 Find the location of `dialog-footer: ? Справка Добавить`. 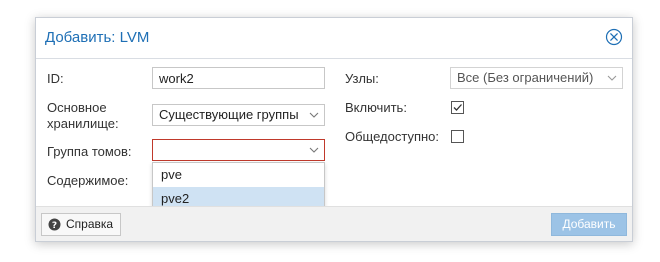

dialog-footer: ? Справка Добавить is located at coordinates (334, 223).